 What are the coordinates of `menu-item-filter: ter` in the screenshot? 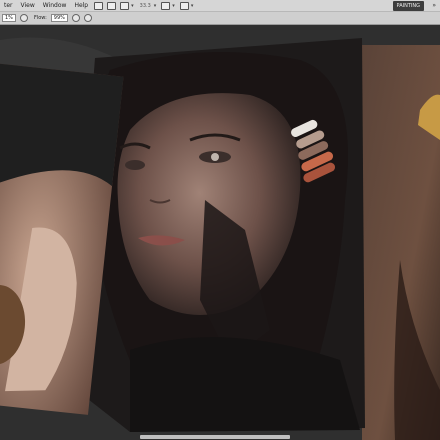 It's located at (8, 6).